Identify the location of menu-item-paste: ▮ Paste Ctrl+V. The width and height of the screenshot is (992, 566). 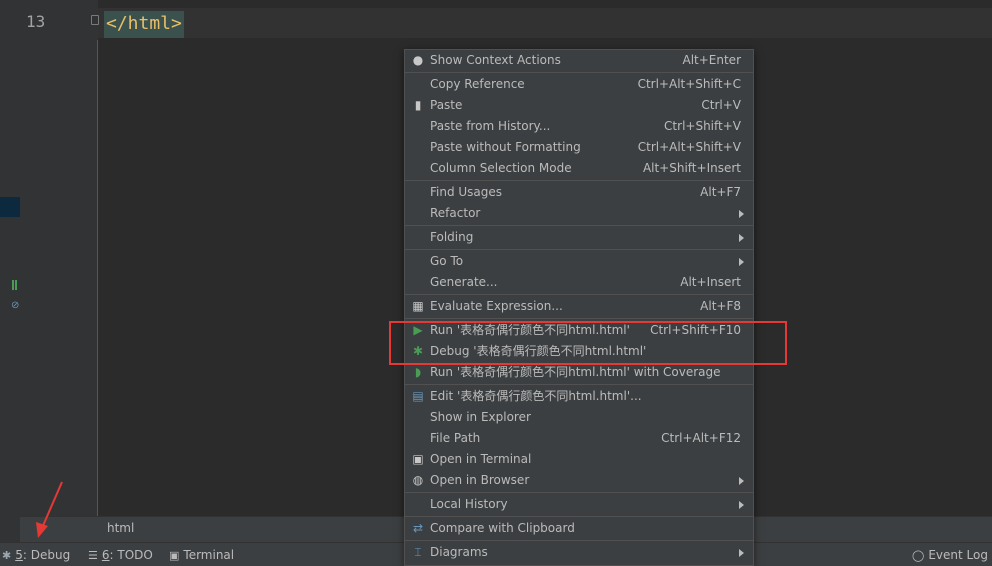
(579, 105).